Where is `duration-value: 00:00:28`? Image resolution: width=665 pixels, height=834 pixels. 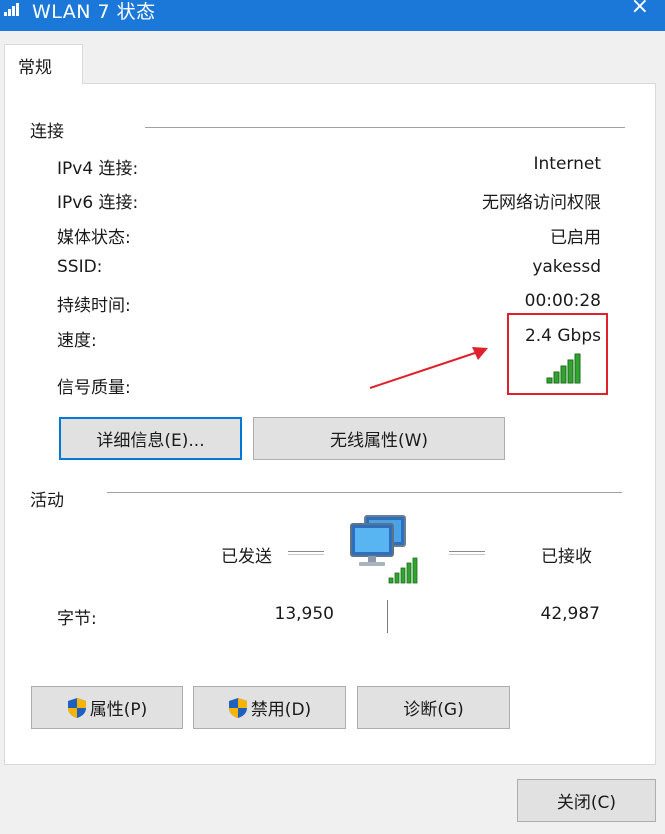 duration-value: 00:00:28 is located at coordinates (562, 301).